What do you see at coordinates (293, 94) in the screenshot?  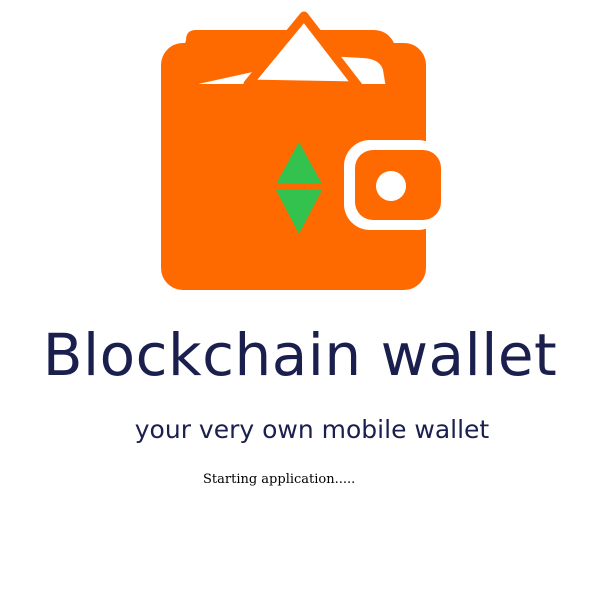 I see `wallet-top-band` at bounding box center [293, 94].